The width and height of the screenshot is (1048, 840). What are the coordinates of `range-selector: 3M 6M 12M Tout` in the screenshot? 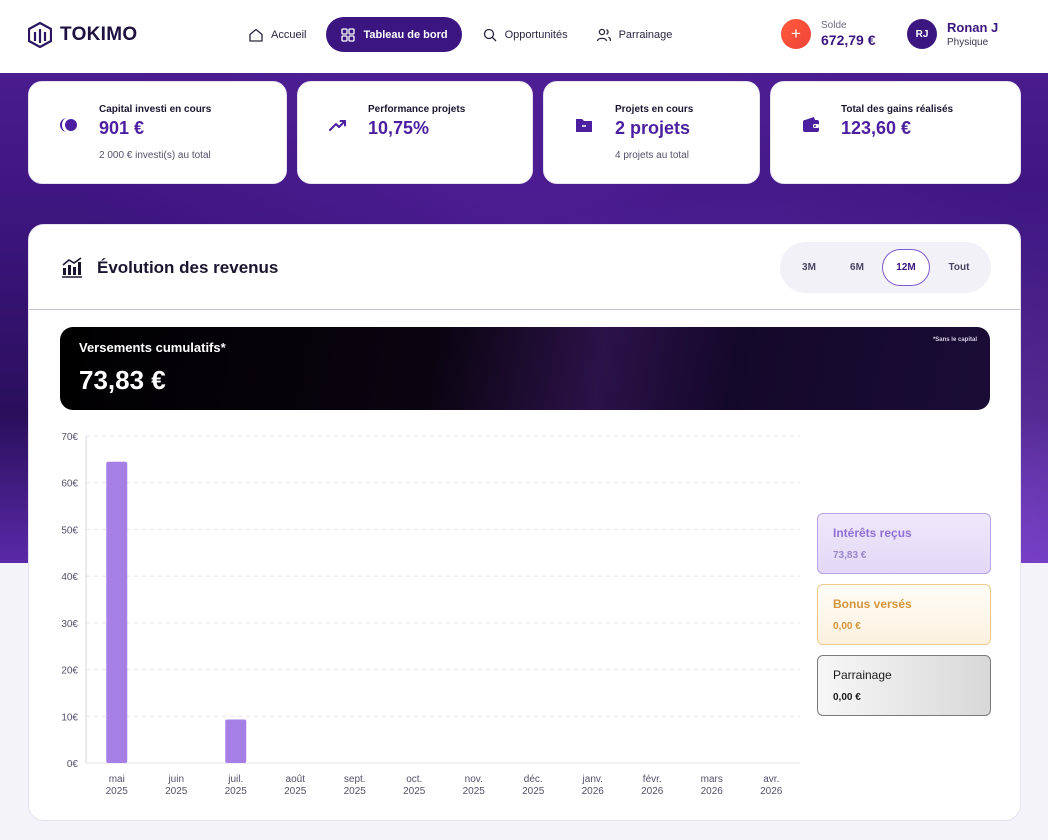 It's located at (885, 267).